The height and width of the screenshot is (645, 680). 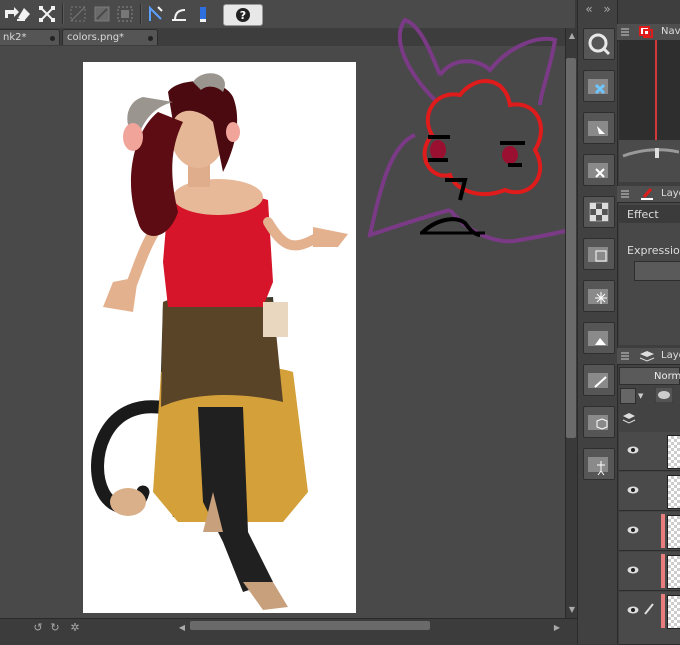 What do you see at coordinates (55, 627) in the screenshot?
I see `rotate-right-icon: ↻` at bounding box center [55, 627].